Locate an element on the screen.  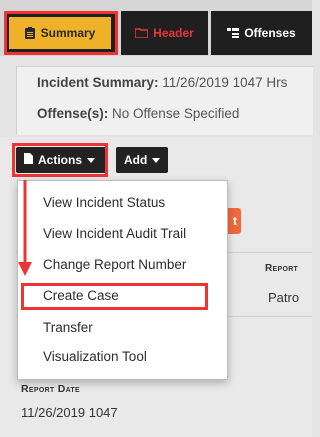
incident-summary-value: 11/26/2019 1047 Hrs is located at coordinates (225, 82).